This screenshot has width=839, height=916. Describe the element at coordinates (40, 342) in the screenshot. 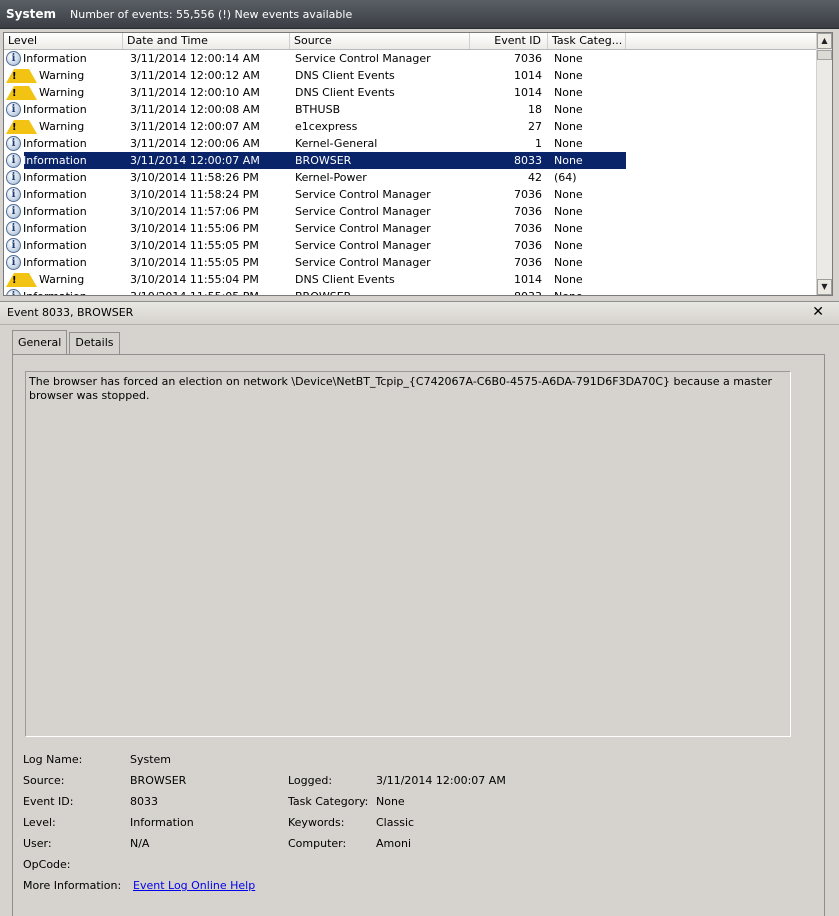

I see `tab-general: General` at that location.